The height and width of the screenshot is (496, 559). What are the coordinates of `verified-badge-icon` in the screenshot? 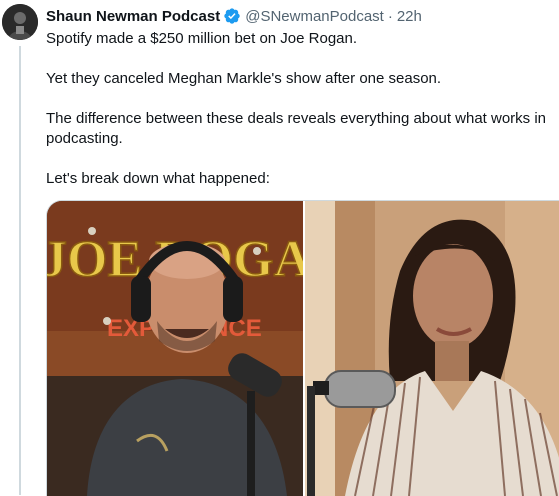 It's located at (232, 16).